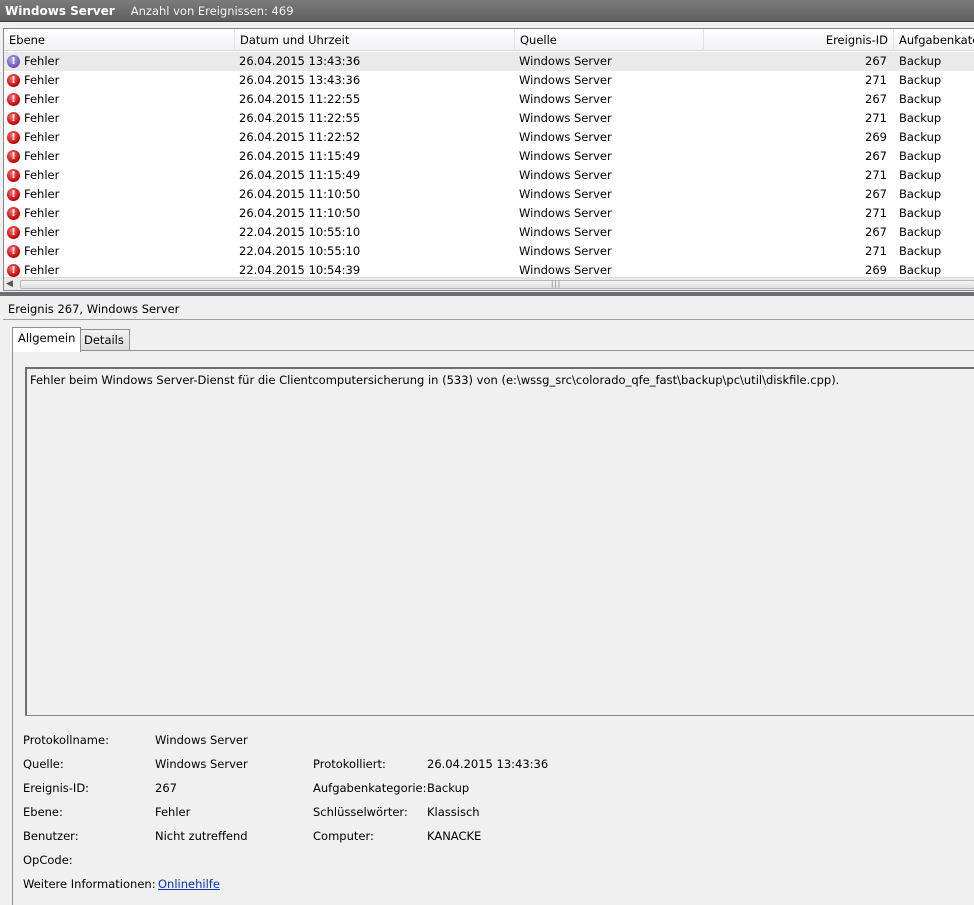 The width and height of the screenshot is (974, 905). Describe the element at coordinates (48, 860) in the screenshot. I see `label-opcode: OpCode:` at that location.